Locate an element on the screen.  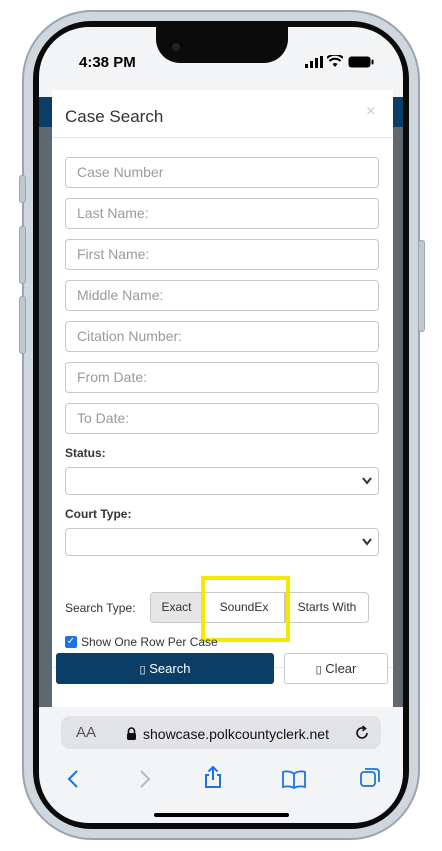
volume-up-button is located at coordinates (22, 255).